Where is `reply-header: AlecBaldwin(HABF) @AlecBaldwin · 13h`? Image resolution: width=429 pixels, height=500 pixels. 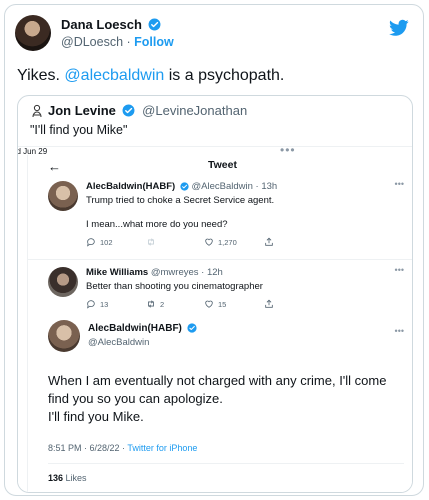
reply-header: AlecBaldwin(HABF) @AlecBaldwin · 13h is located at coordinates (181, 186).